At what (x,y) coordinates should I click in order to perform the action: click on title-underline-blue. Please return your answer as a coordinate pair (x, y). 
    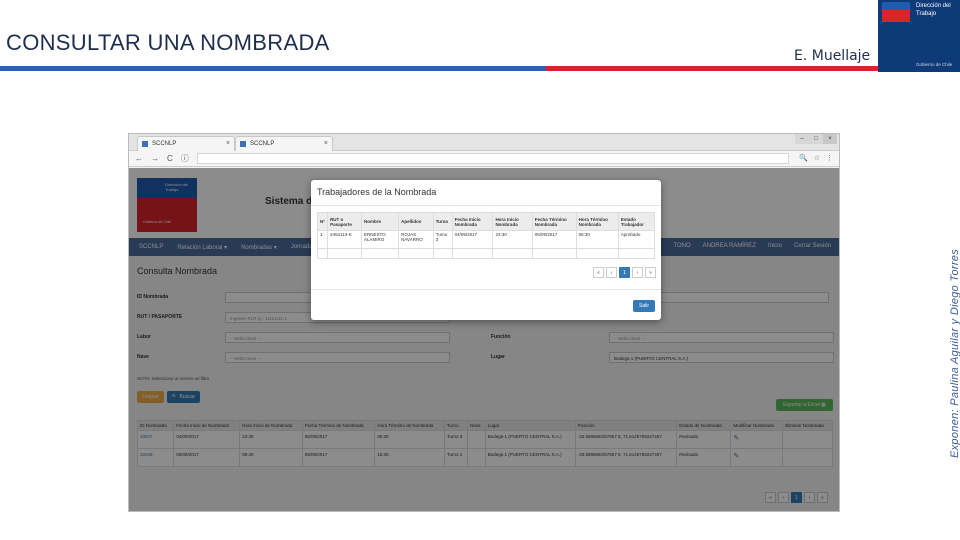
    Looking at the image, I should click on (273, 68).